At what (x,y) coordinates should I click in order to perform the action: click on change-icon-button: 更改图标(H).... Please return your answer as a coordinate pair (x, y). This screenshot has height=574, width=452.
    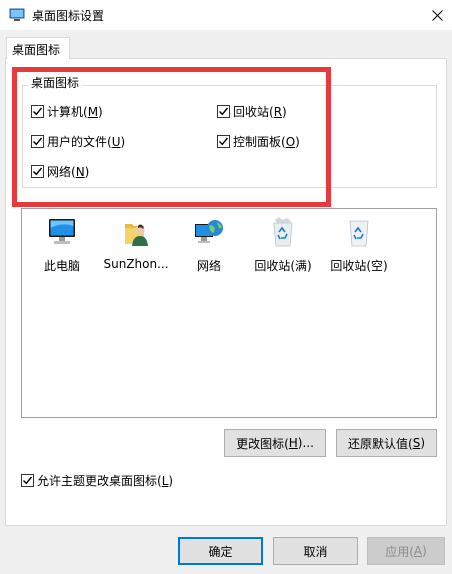
    Looking at the image, I should click on (275, 443).